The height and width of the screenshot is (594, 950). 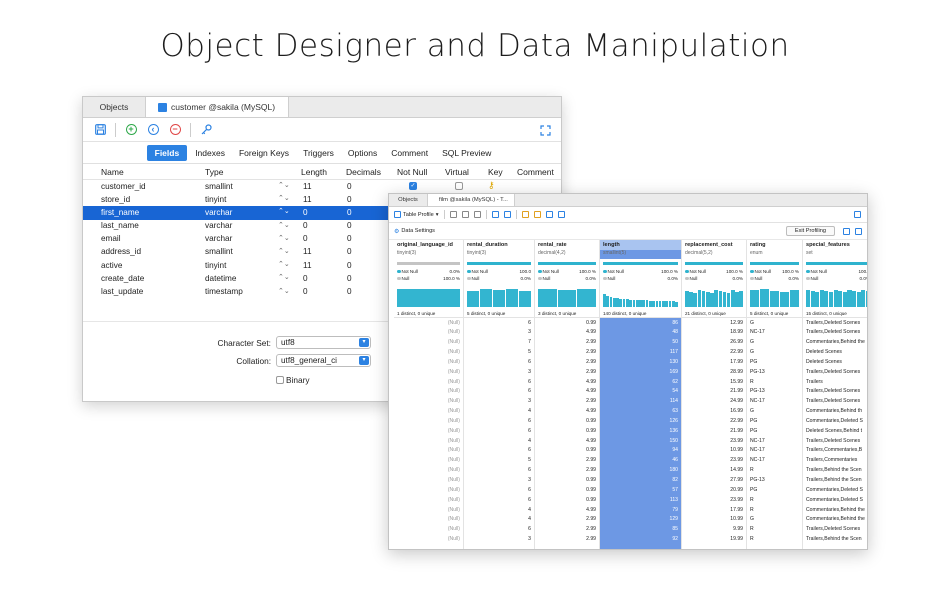 What do you see at coordinates (640, 323) in the screenshot?
I see `table-cell: 86` at bounding box center [640, 323].